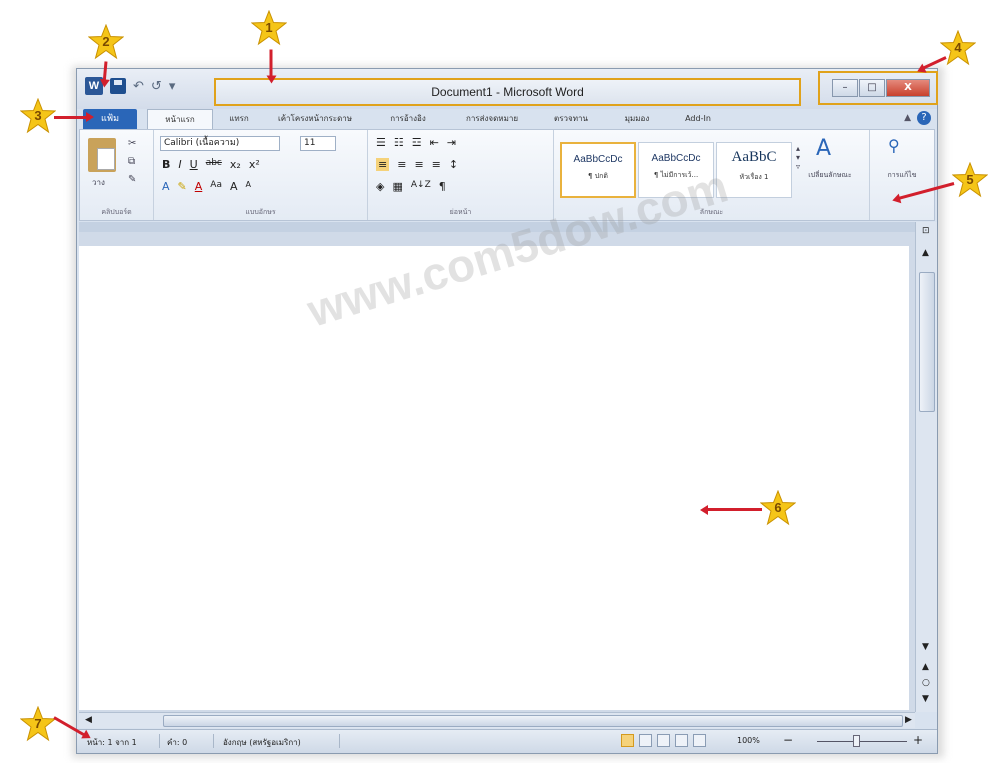 This screenshot has height=763, width=990. What do you see at coordinates (381, 142) in the screenshot?
I see `bullets-icon: ☰` at bounding box center [381, 142].